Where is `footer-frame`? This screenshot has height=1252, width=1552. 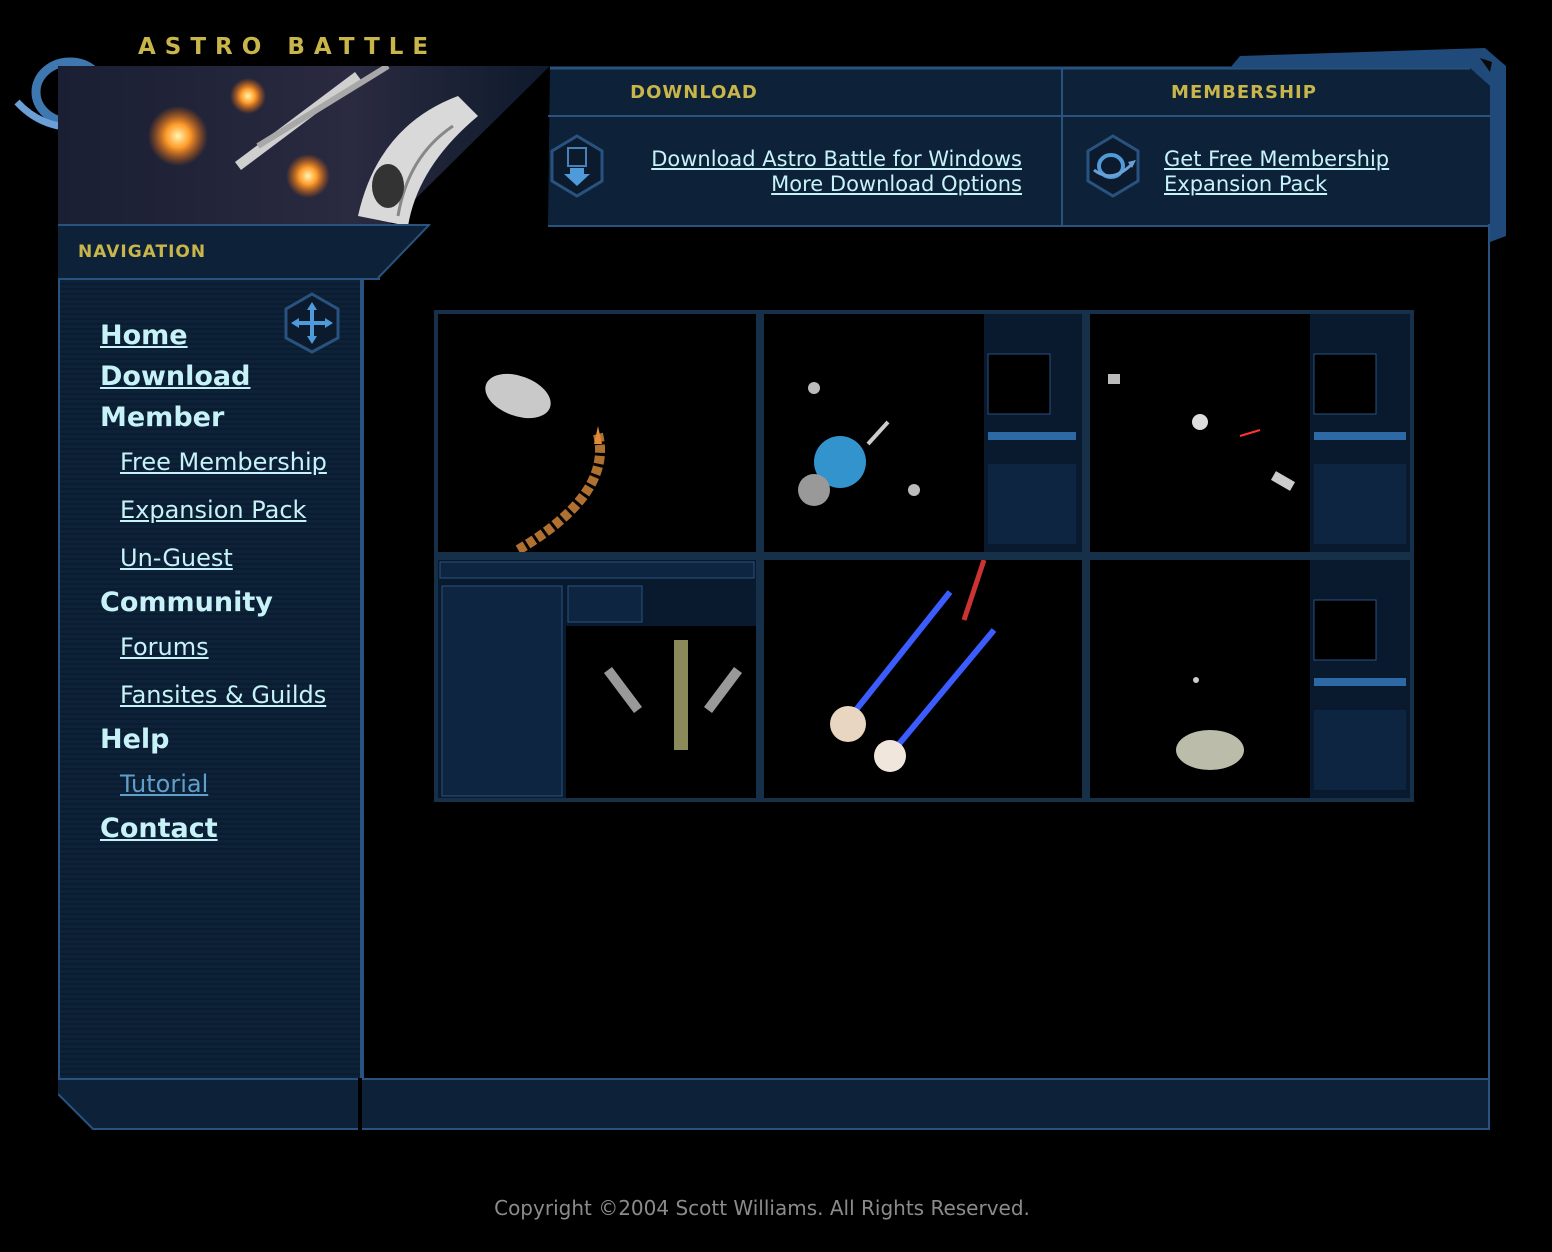 footer-frame is located at coordinates (774, 1104).